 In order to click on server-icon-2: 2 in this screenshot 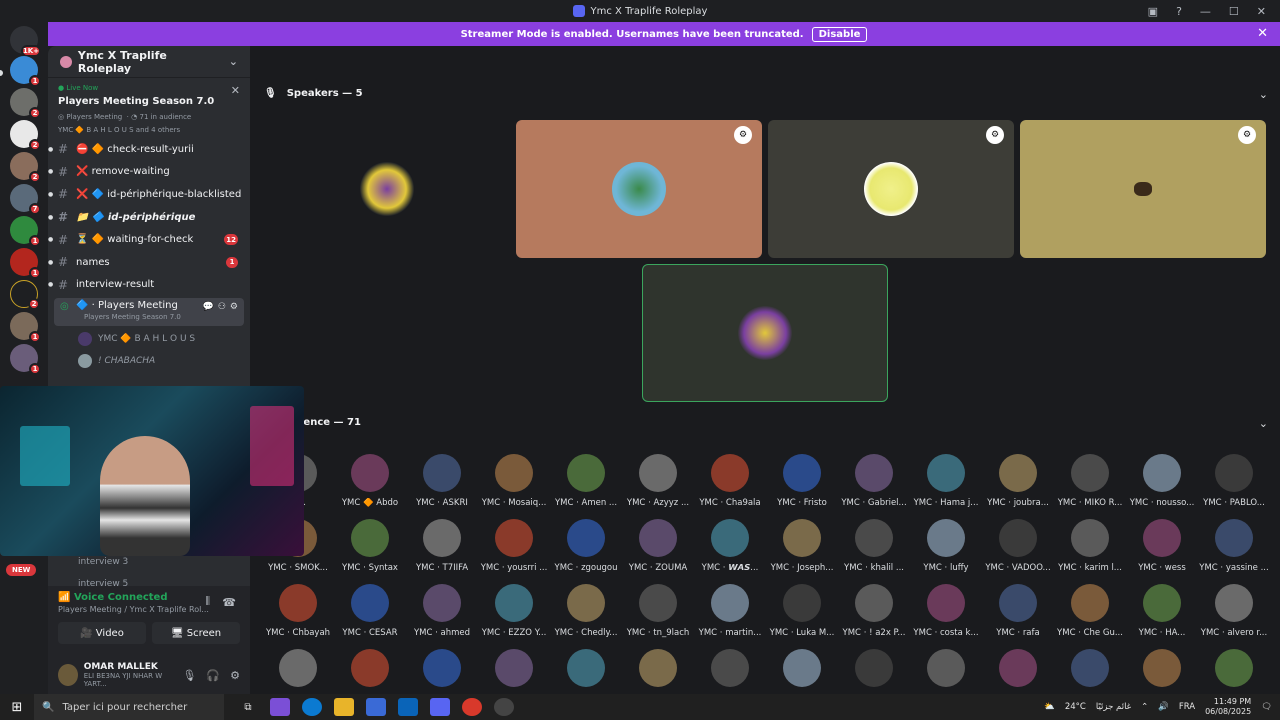, I will do `click(25, 103)`.